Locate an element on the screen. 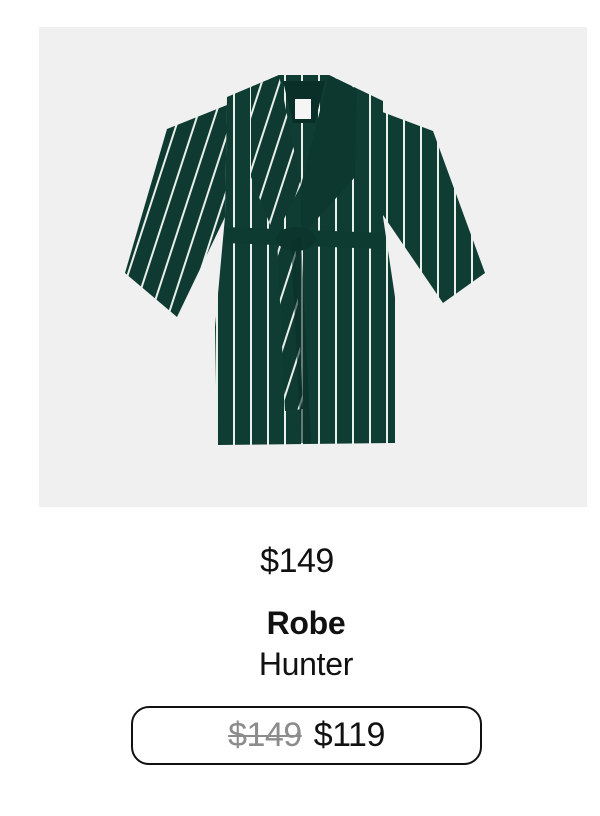 This screenshot has width=600, height=816. product-price: $149 is located at coordinates (300, 561).